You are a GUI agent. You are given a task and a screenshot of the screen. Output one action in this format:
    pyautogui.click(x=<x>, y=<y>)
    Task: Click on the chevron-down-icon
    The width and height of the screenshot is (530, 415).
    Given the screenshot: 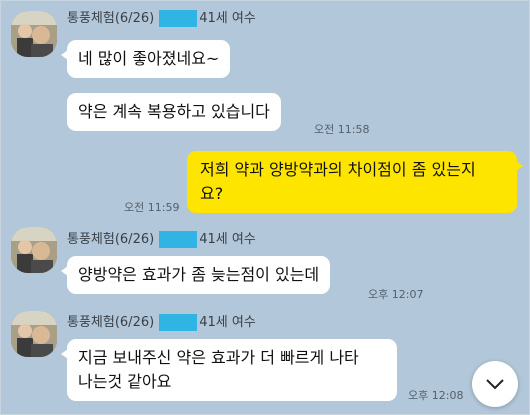 What is the action you would take?
    pyautogui.click(x=495, y=384)
    